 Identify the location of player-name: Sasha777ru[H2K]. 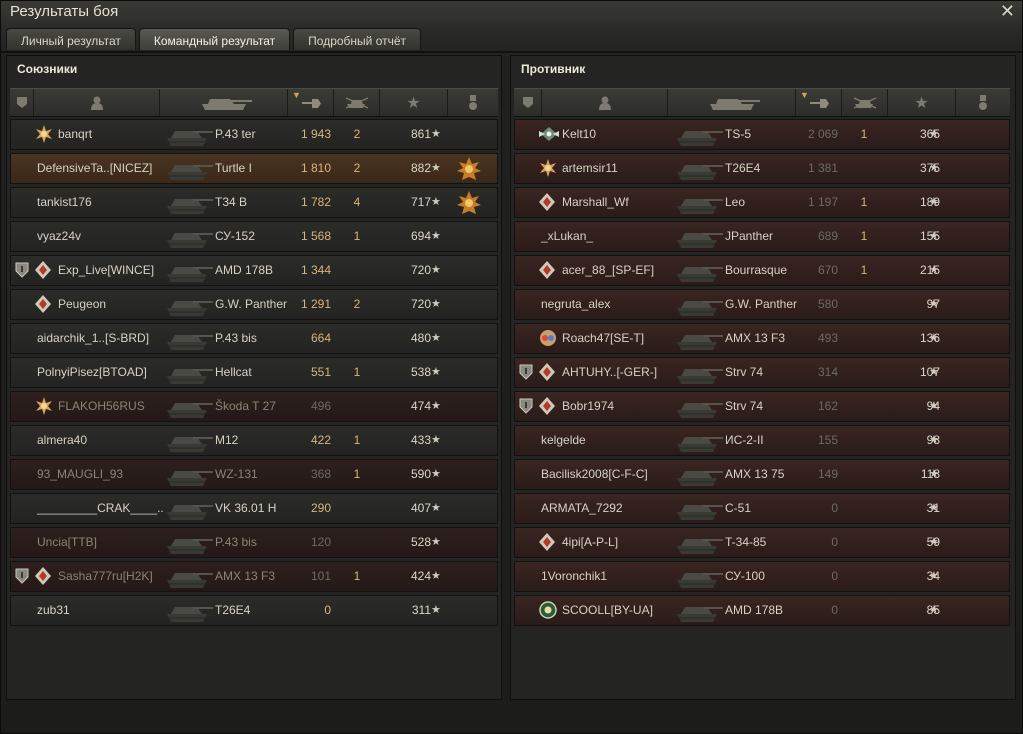
(118, 576).